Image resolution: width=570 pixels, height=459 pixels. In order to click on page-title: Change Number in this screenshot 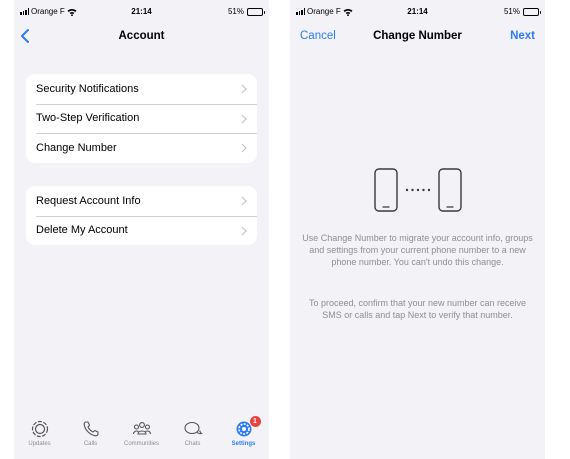, I will do `click(417, 36)`.